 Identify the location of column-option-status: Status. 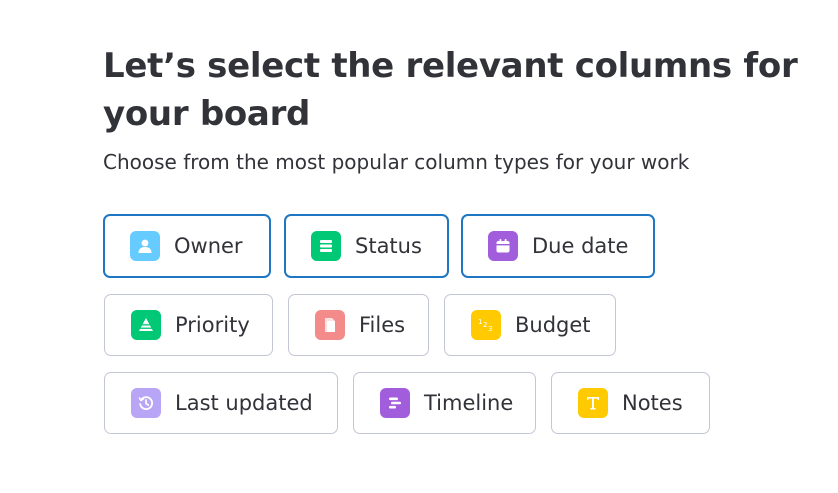
(366, 246).